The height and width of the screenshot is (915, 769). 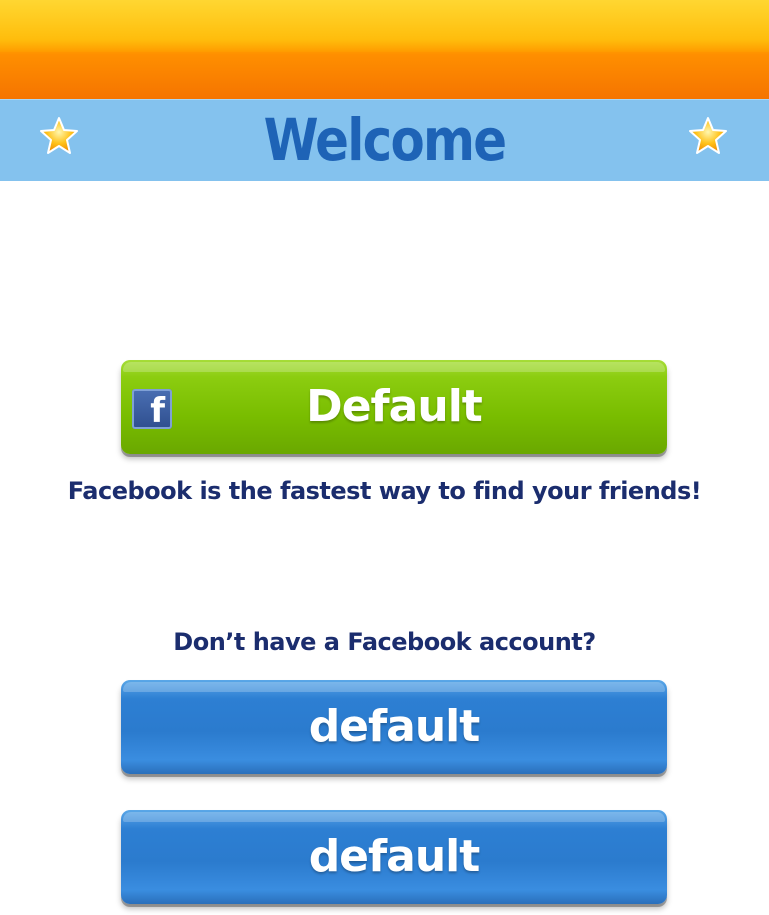 I want to click on default-button-1-label: default, so click(x=394, y=726).